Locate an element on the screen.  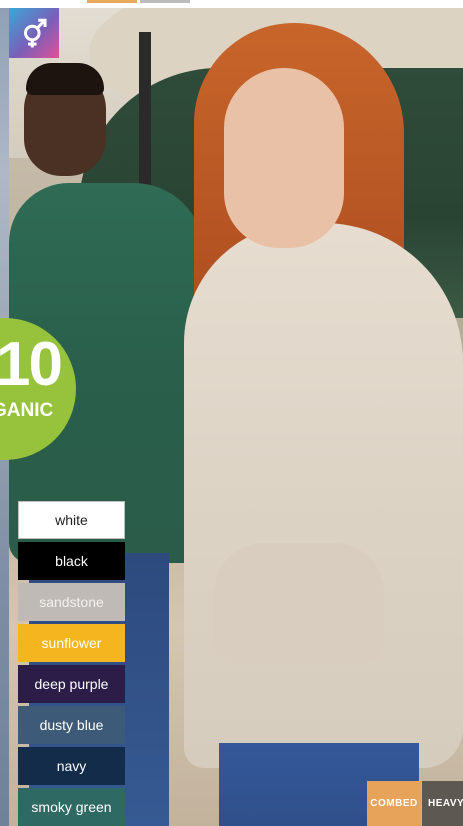
swatch-label: navy is located at coordinates (71, 766).